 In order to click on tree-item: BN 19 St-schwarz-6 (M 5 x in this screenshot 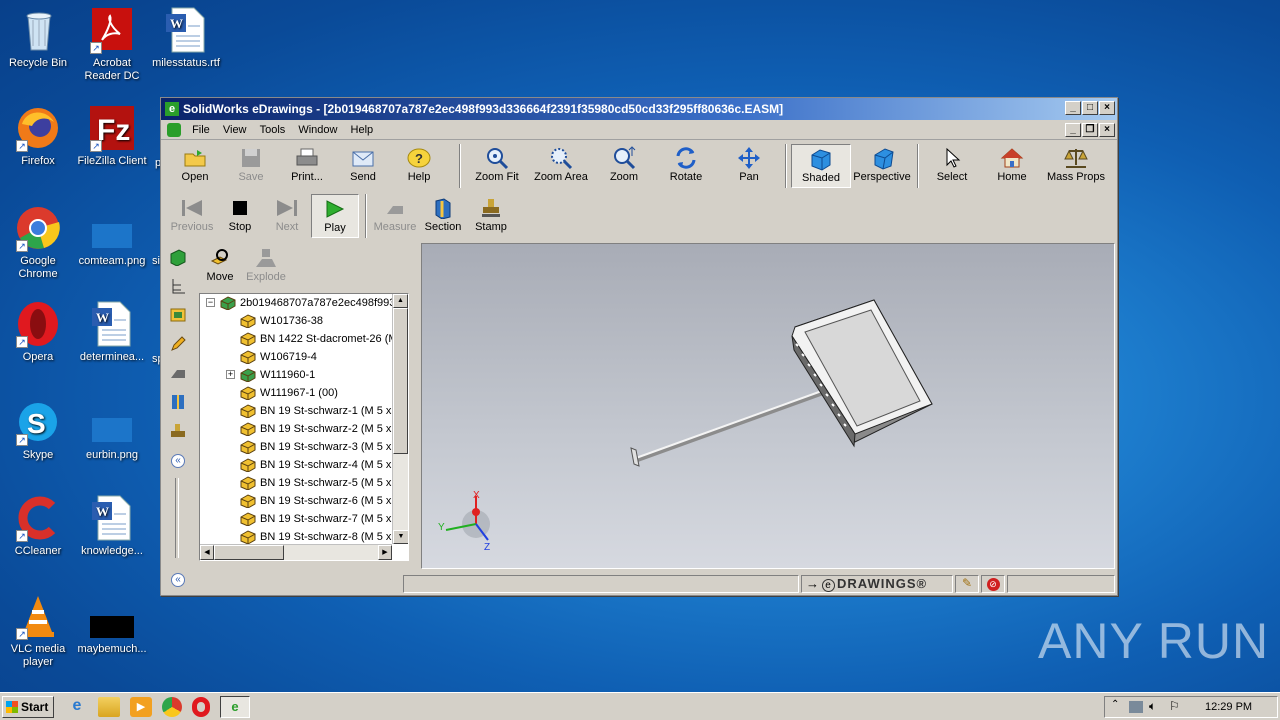, I will do `click(304, 501)`.